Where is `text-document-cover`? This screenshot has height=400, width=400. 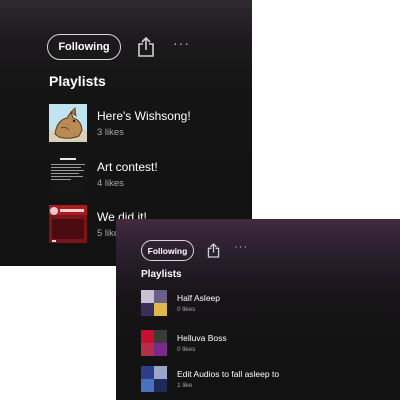
text-document-cover is located at coordinates (68, 174).